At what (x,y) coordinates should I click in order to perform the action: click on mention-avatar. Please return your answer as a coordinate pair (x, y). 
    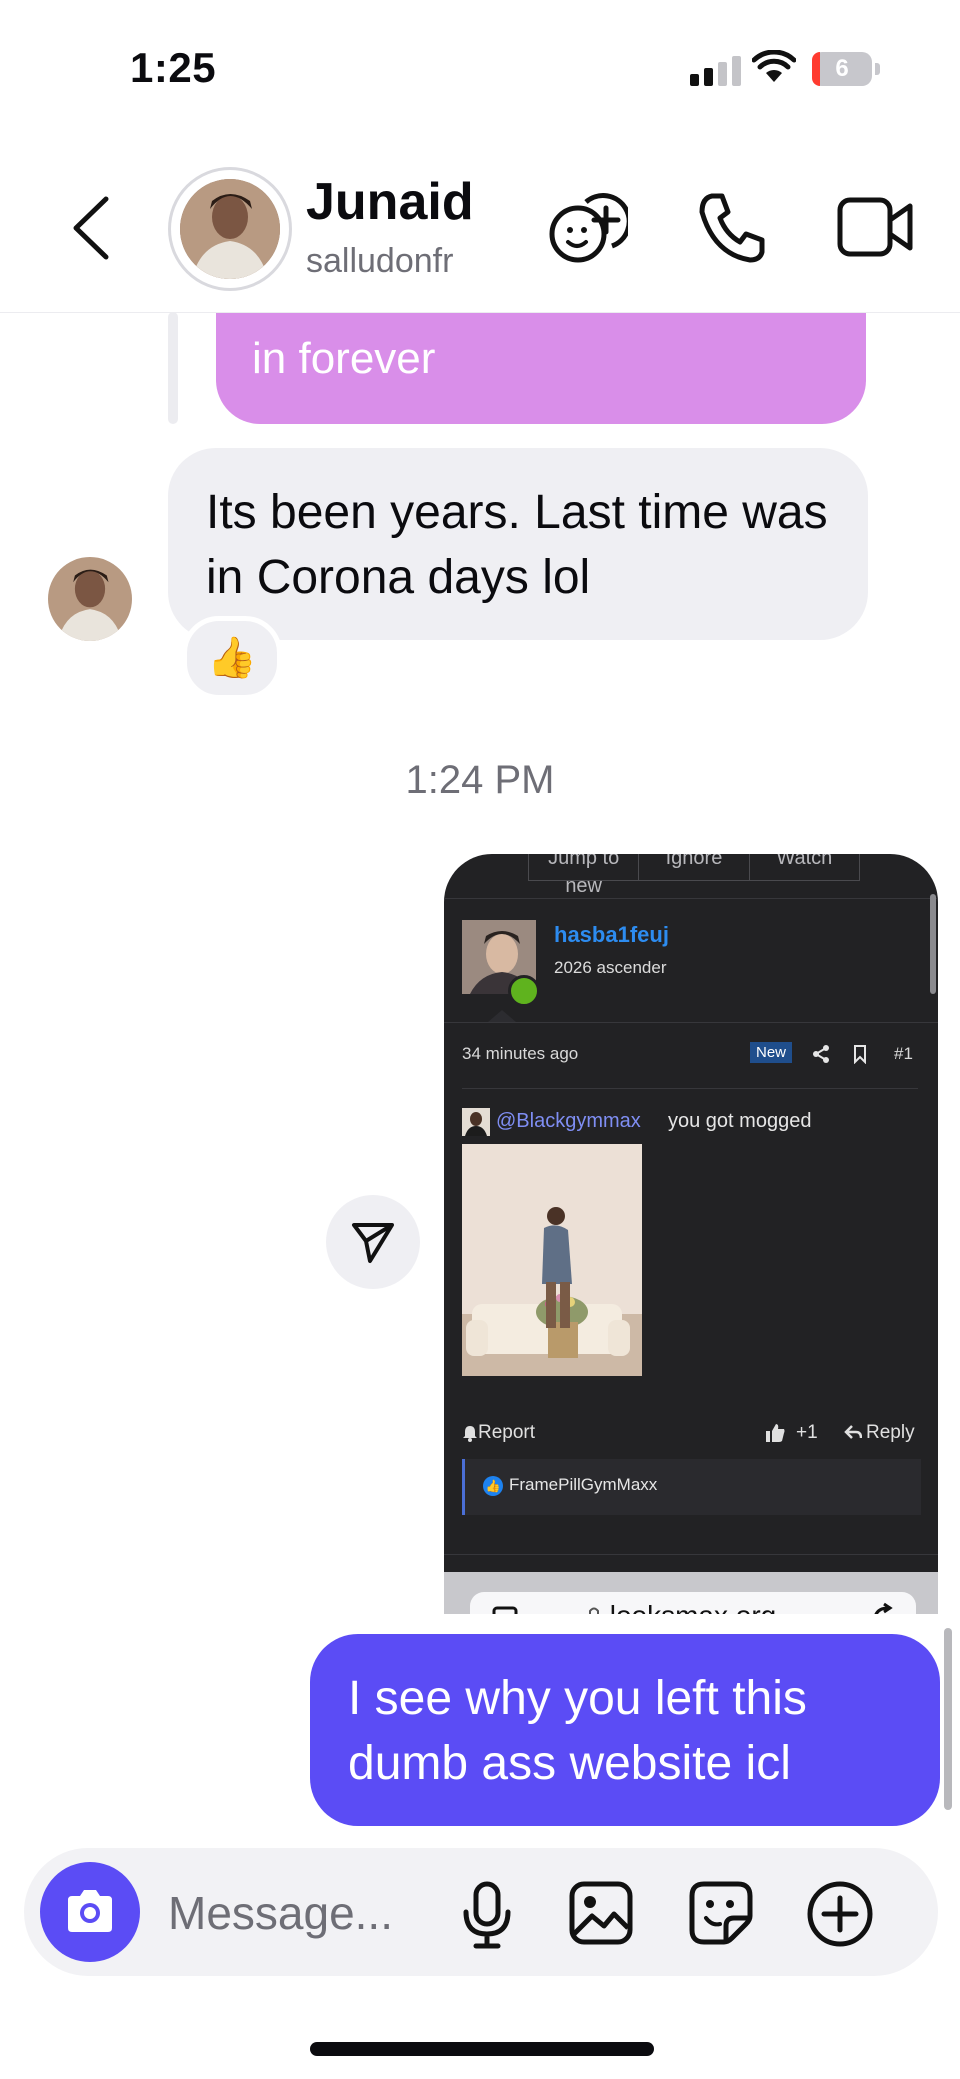
    Looking at the image, I should click on (476, 1122).